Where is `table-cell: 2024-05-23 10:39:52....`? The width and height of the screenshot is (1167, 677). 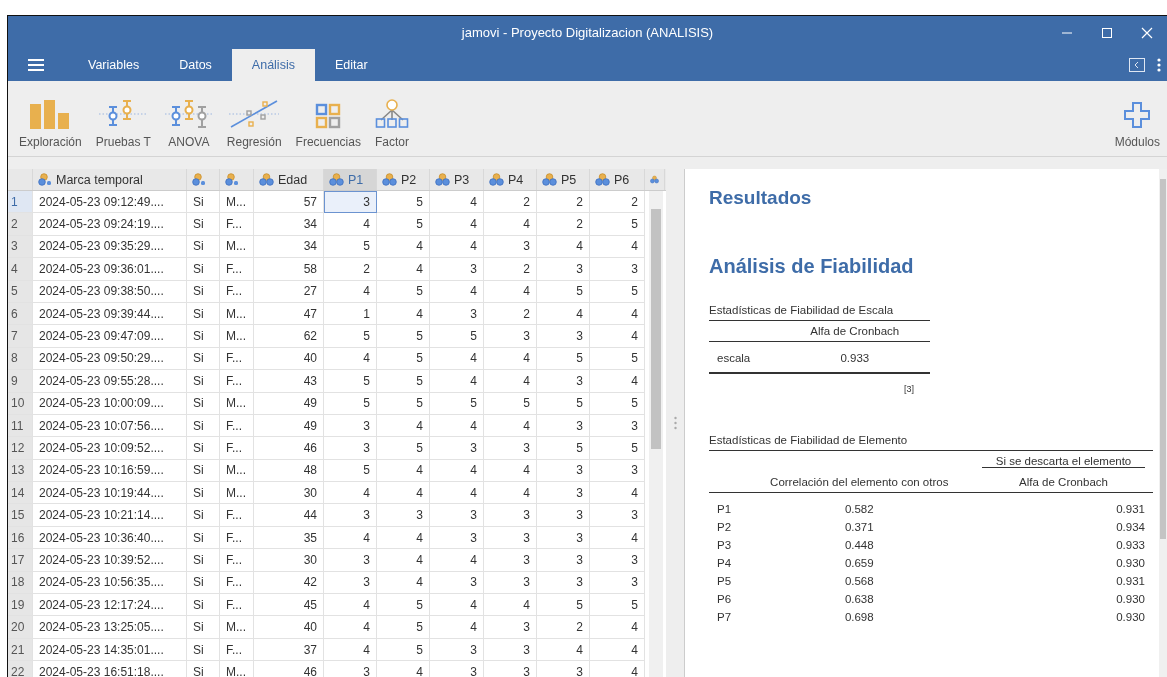
table-cell: 2024-05-23 10:39:52.... is located at coordinates (110, 560).